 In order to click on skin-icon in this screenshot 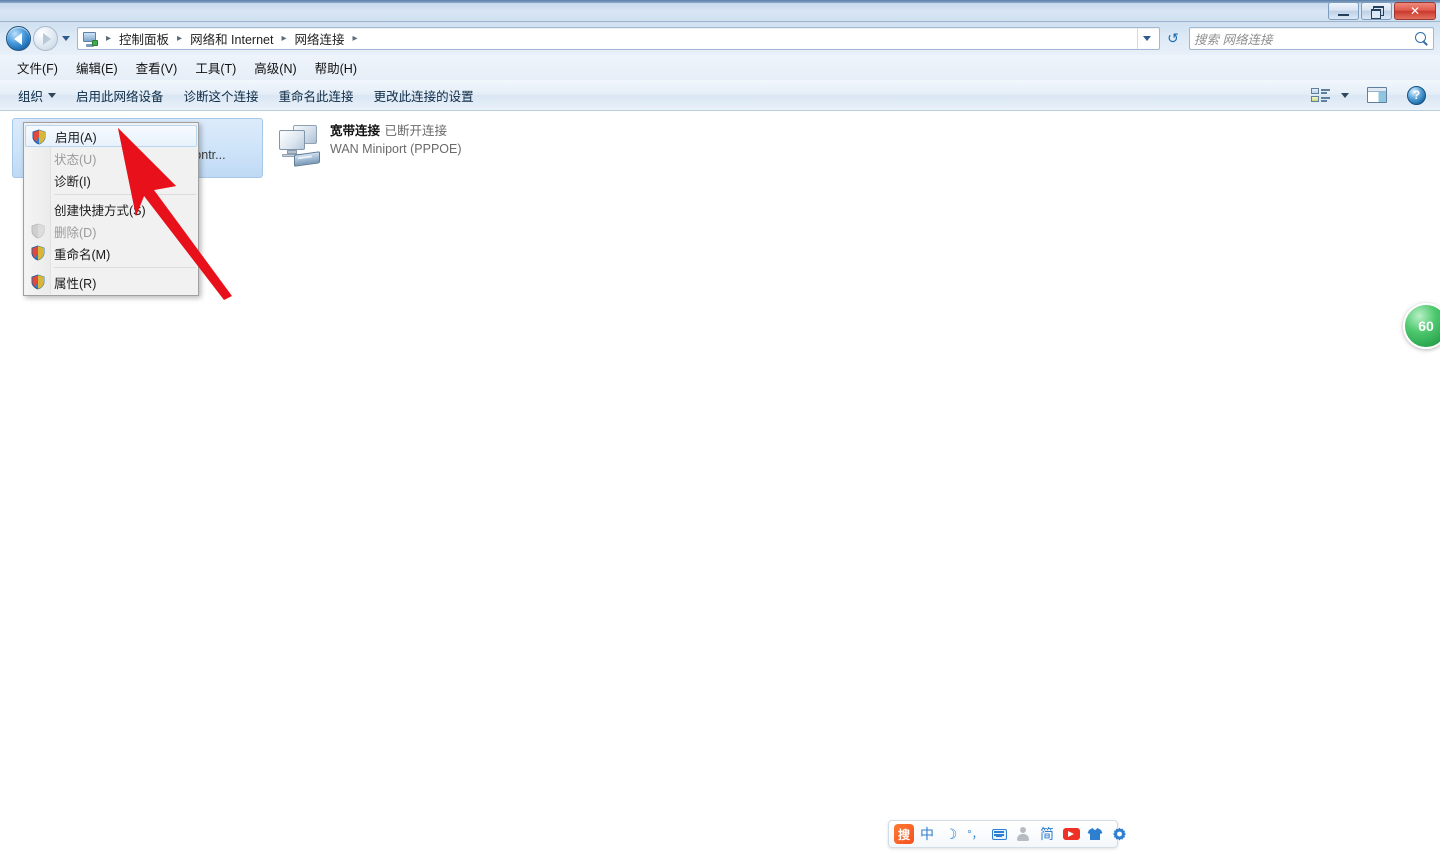, I will do `click(1095, 834)`.